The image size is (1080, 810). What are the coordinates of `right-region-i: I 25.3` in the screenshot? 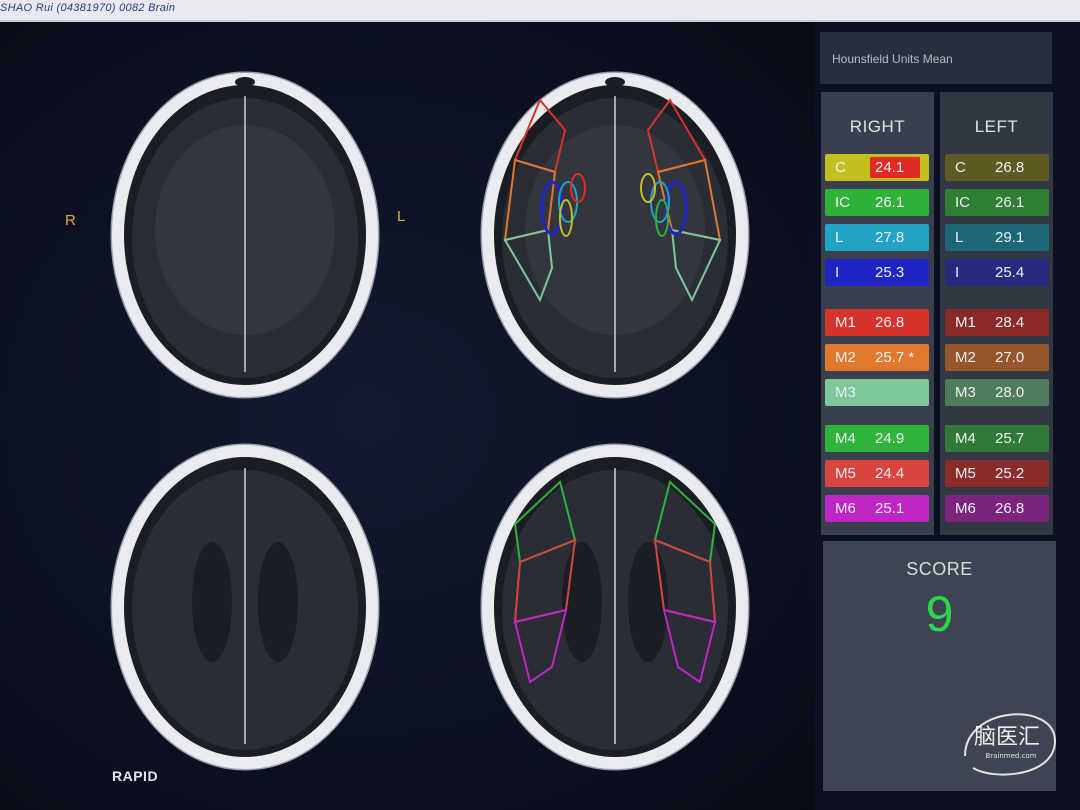 It's located at (877, 272).